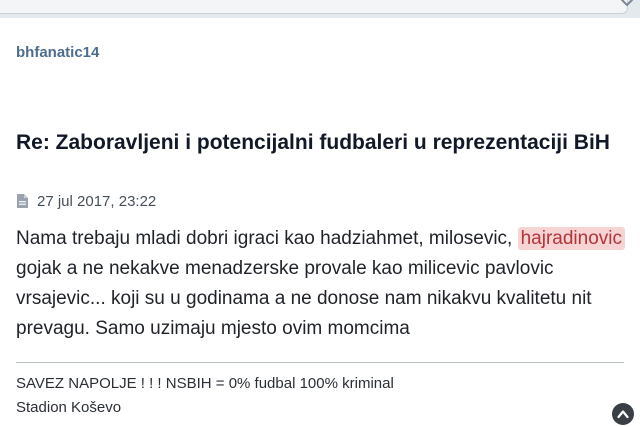 The height and width of the screenshot is (427, 640). I want to click on post-date: 27 jul 2017, 23:22, so click(97, 201).